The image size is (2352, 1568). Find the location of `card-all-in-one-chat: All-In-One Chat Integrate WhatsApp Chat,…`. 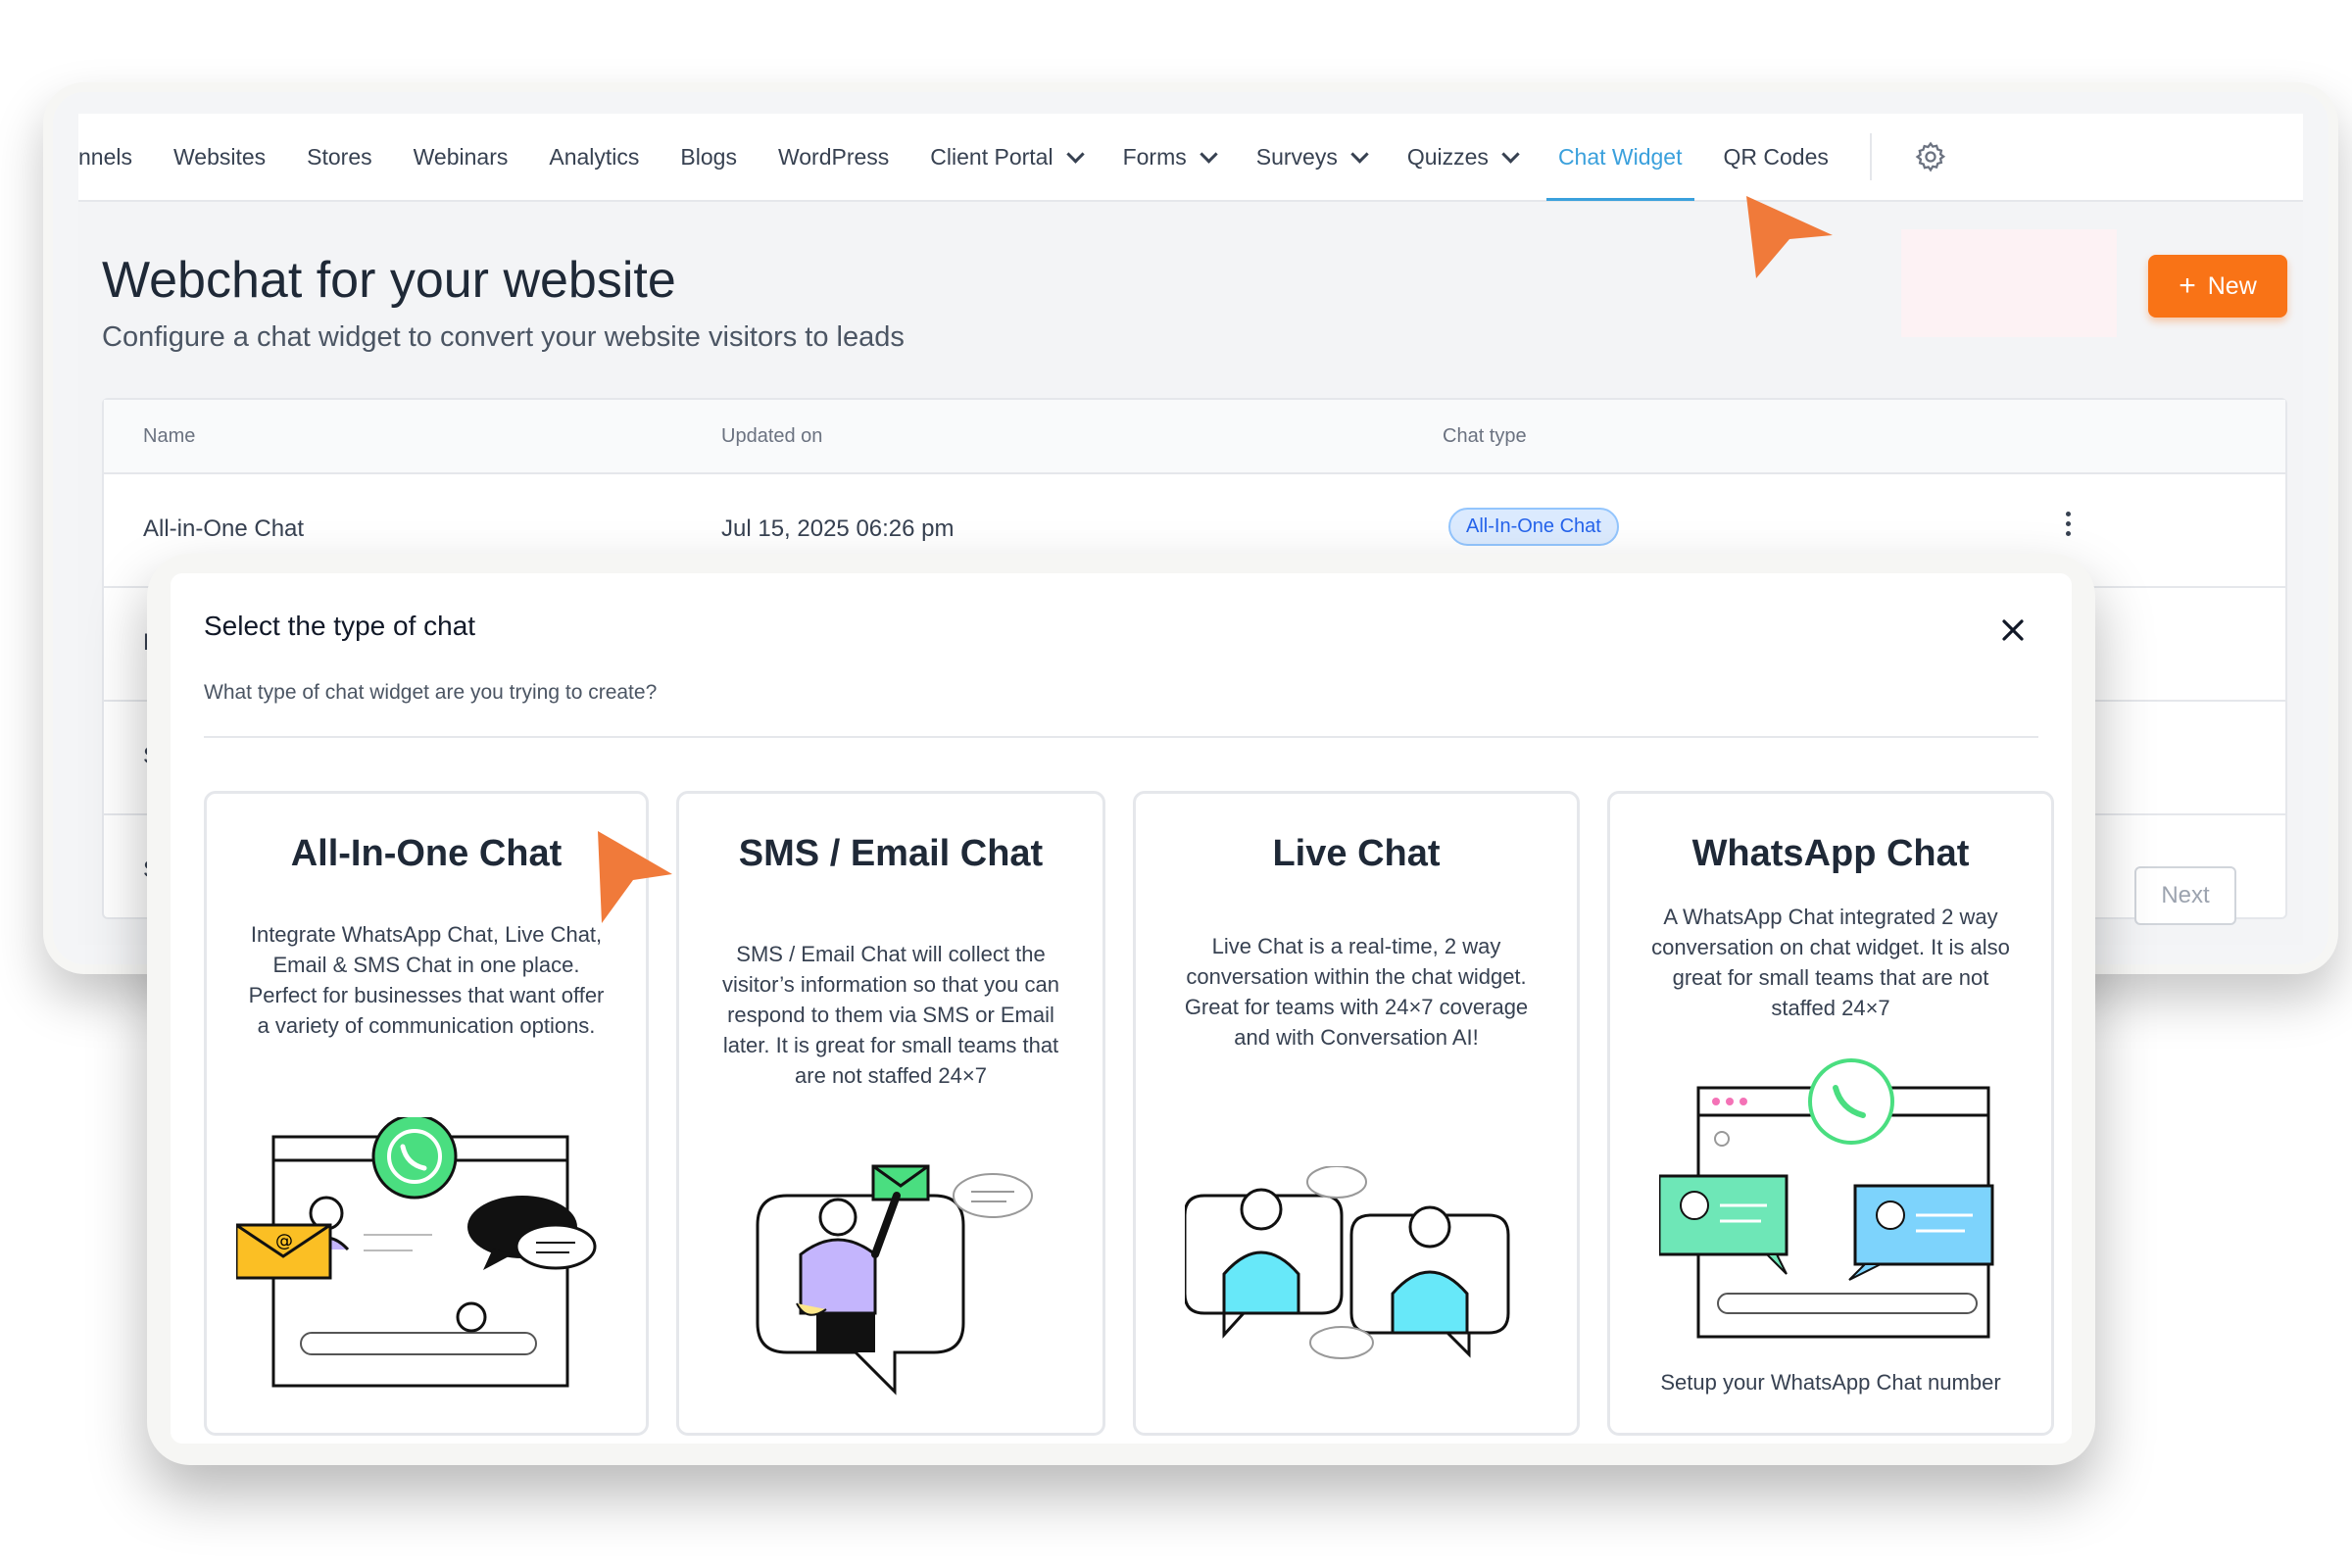

card-all-in-one-chat: All-In-One Chat Integrate WhatsApp Chat,… is located at coordinates (426, 1113).